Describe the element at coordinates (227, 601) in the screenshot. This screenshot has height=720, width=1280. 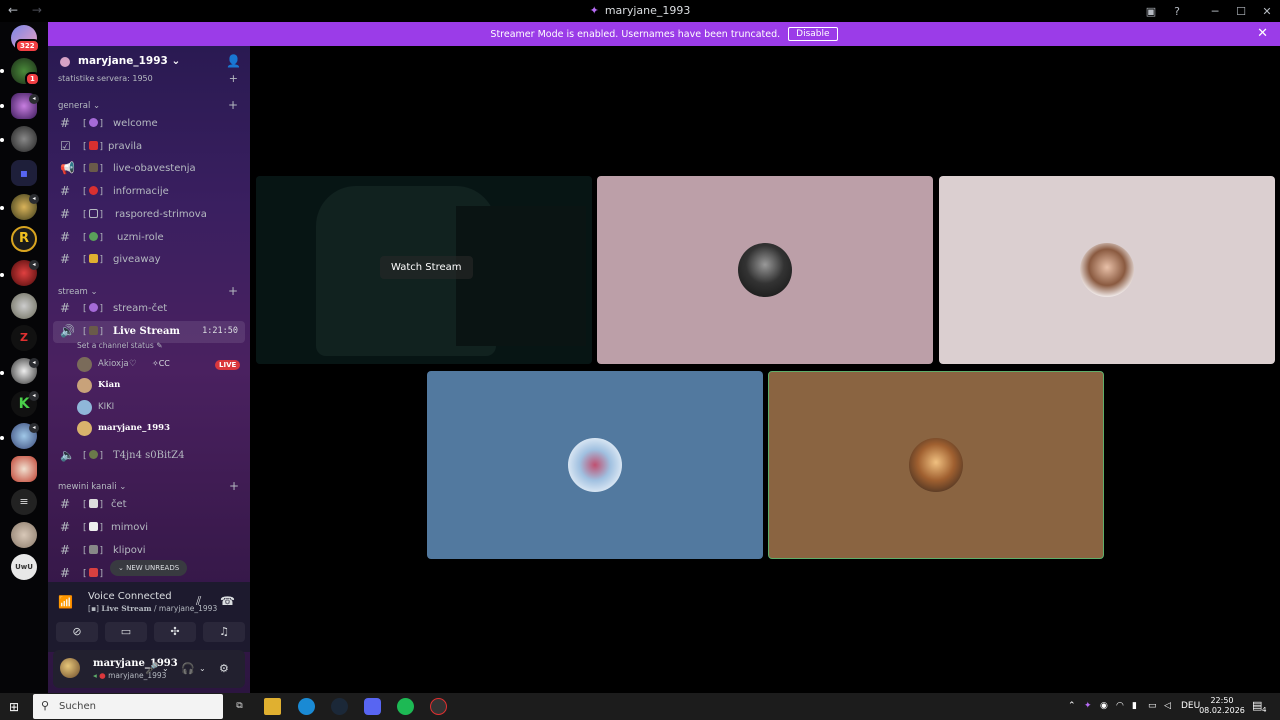
I see `disconnect-icon: ☎` at that location.